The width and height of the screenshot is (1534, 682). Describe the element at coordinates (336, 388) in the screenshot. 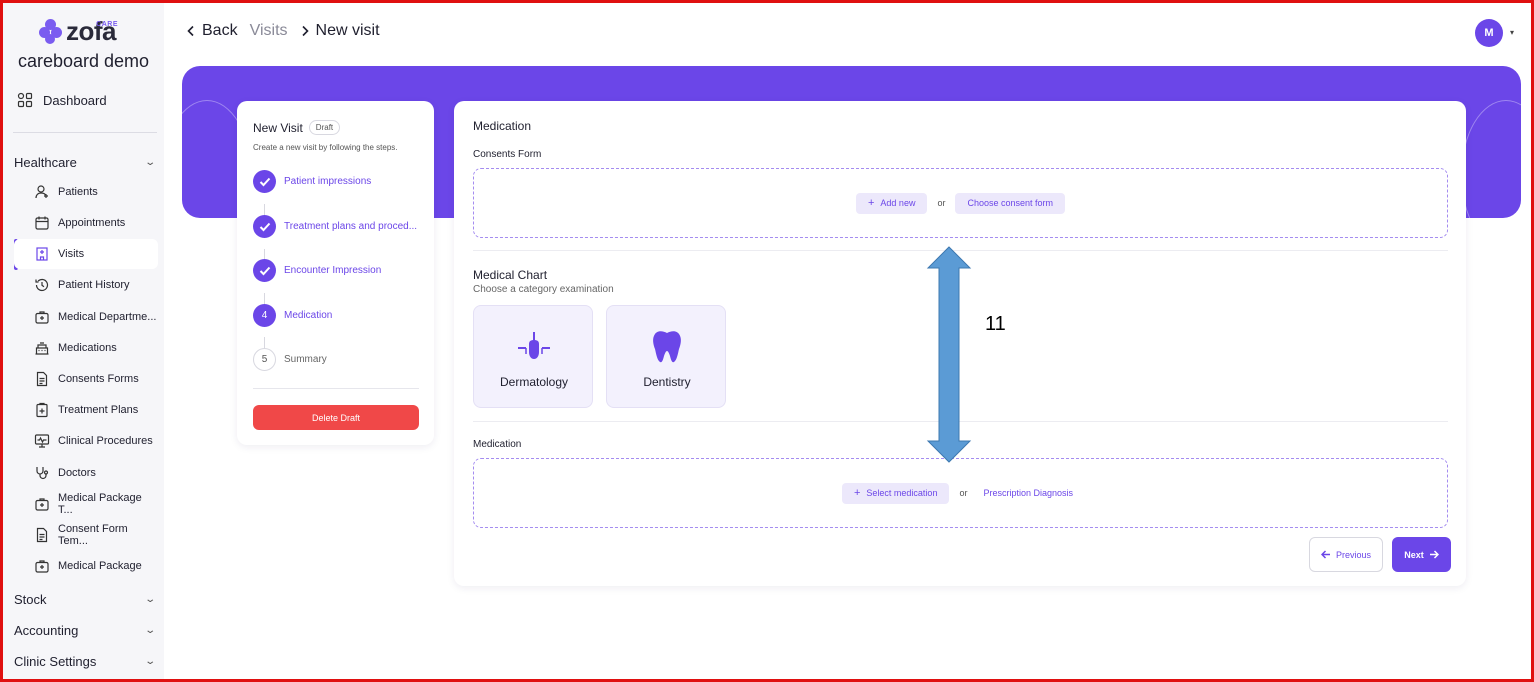

I see `steps-divider` at that location.